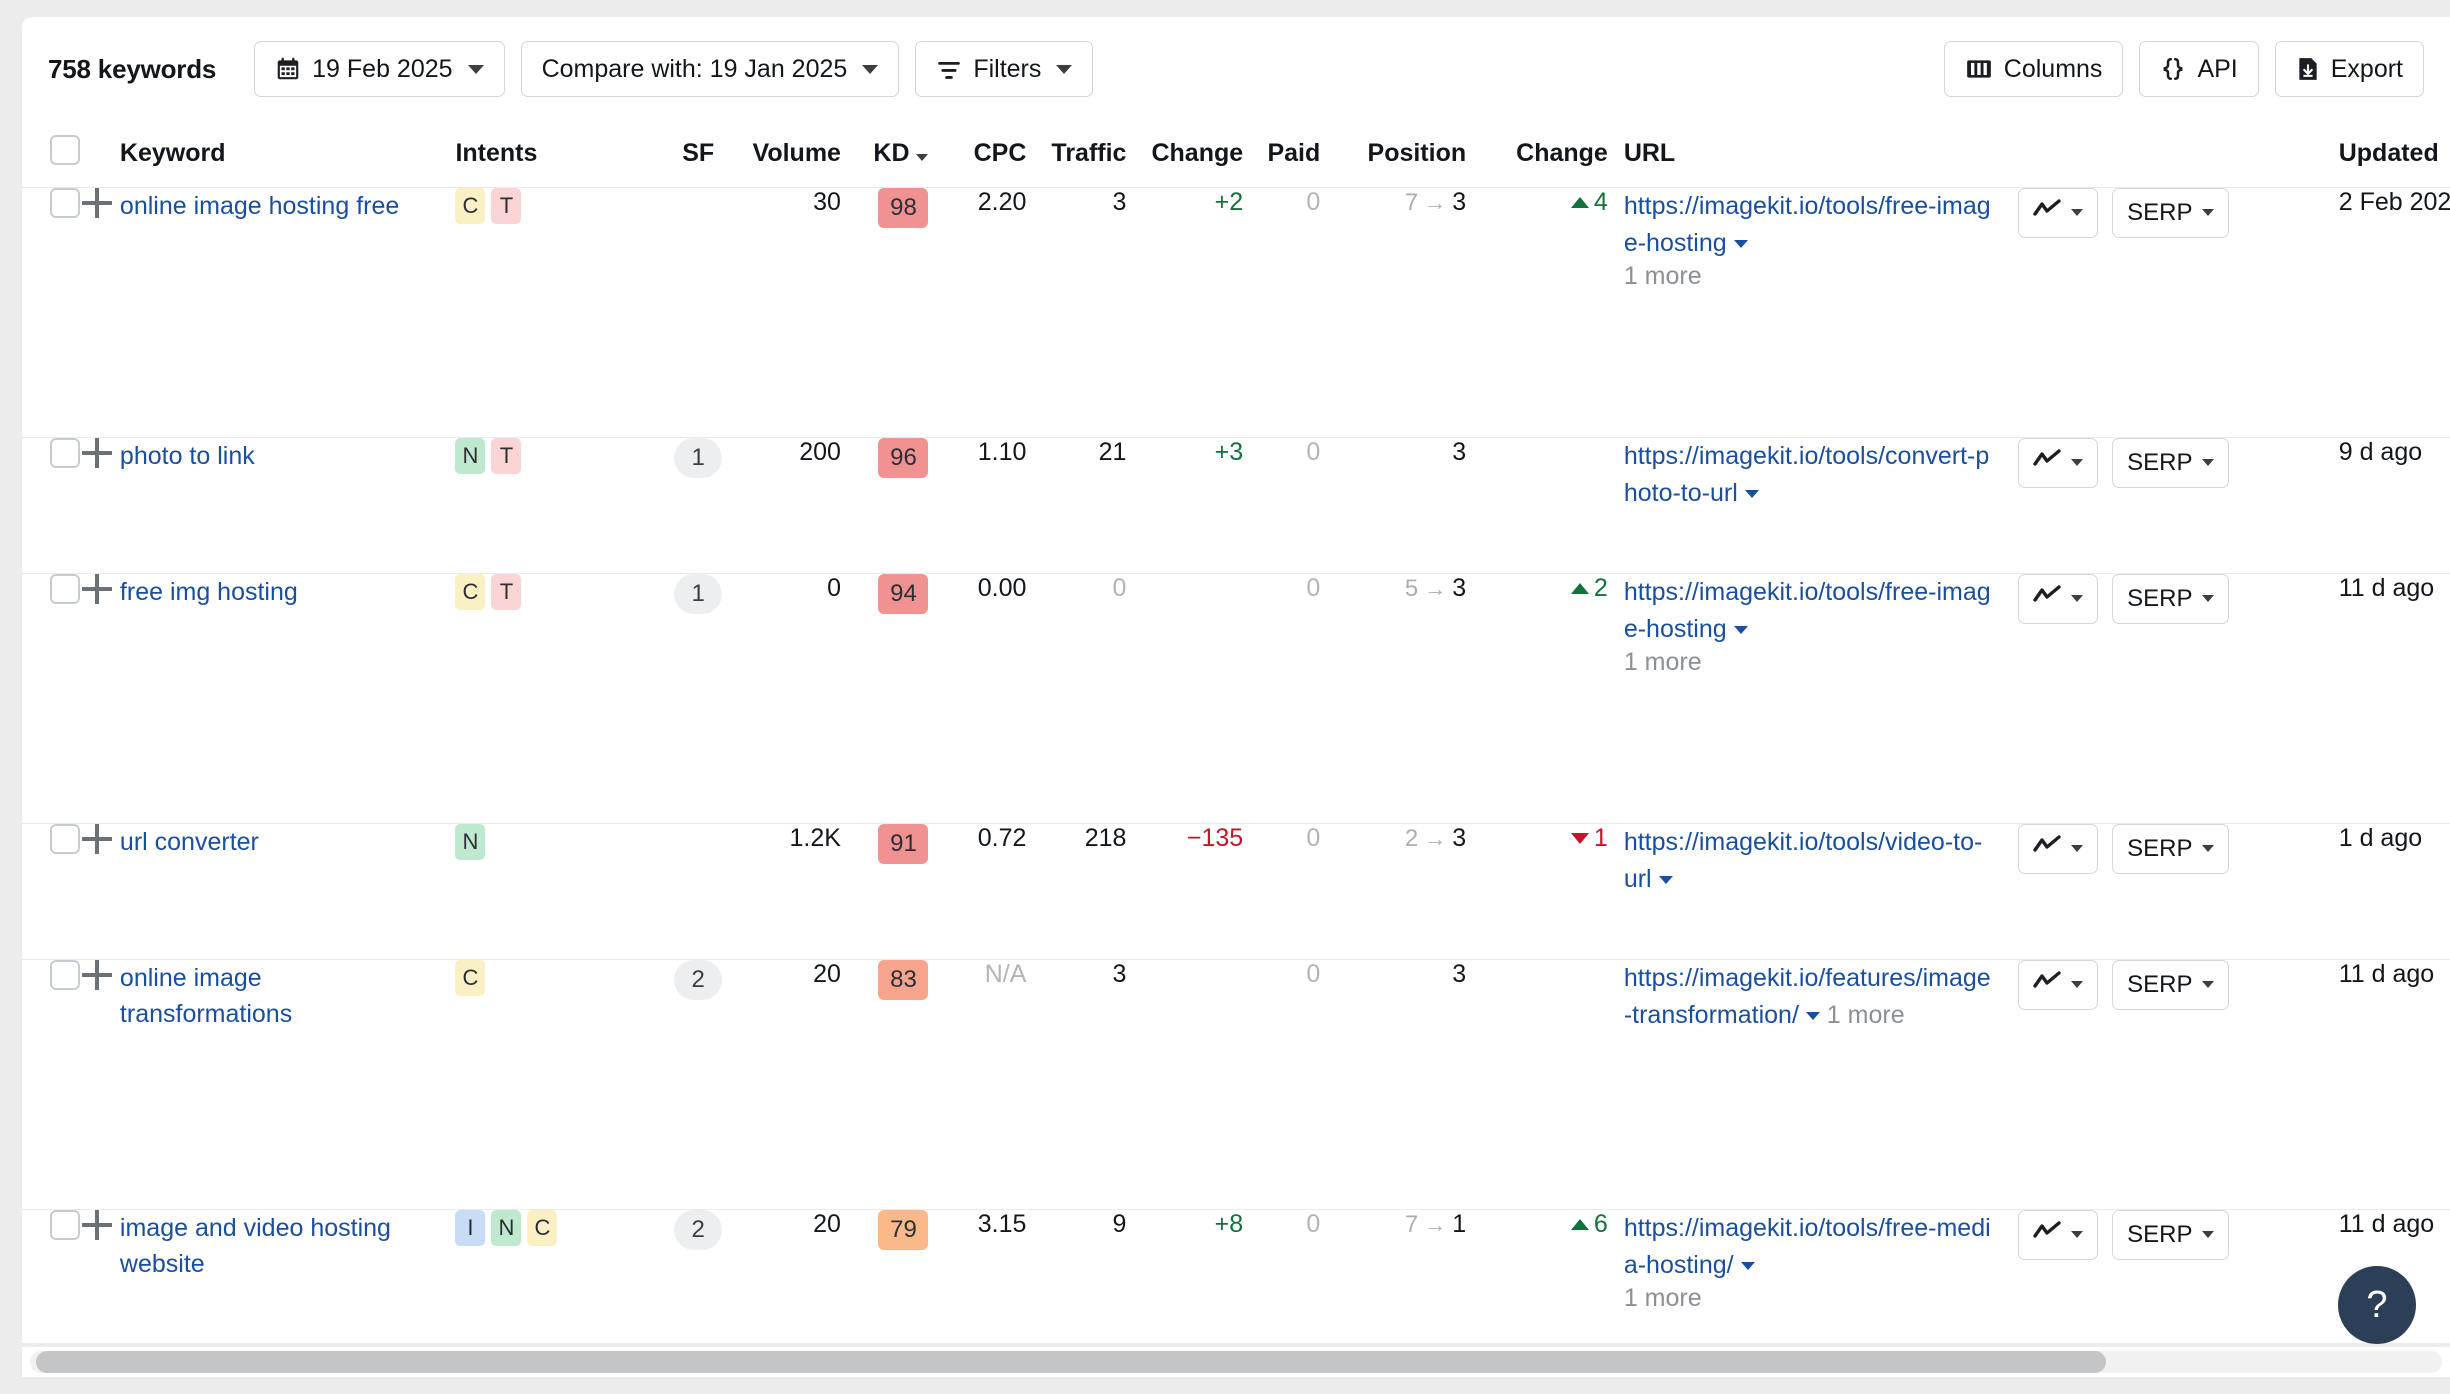 The height and width of the screenshot is (1394, 2450). Describe the element at coordinates (2199, 69) in the screenshot. I see `api-button: API` at that location.